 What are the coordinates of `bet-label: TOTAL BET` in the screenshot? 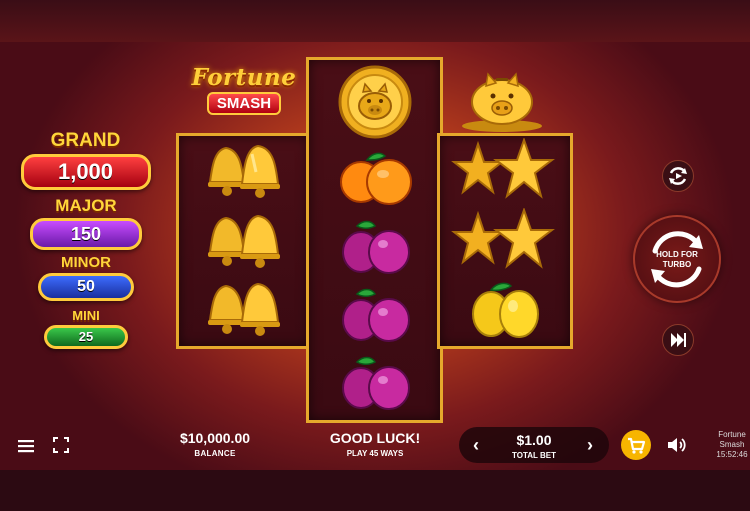 It's located at (534, 455).